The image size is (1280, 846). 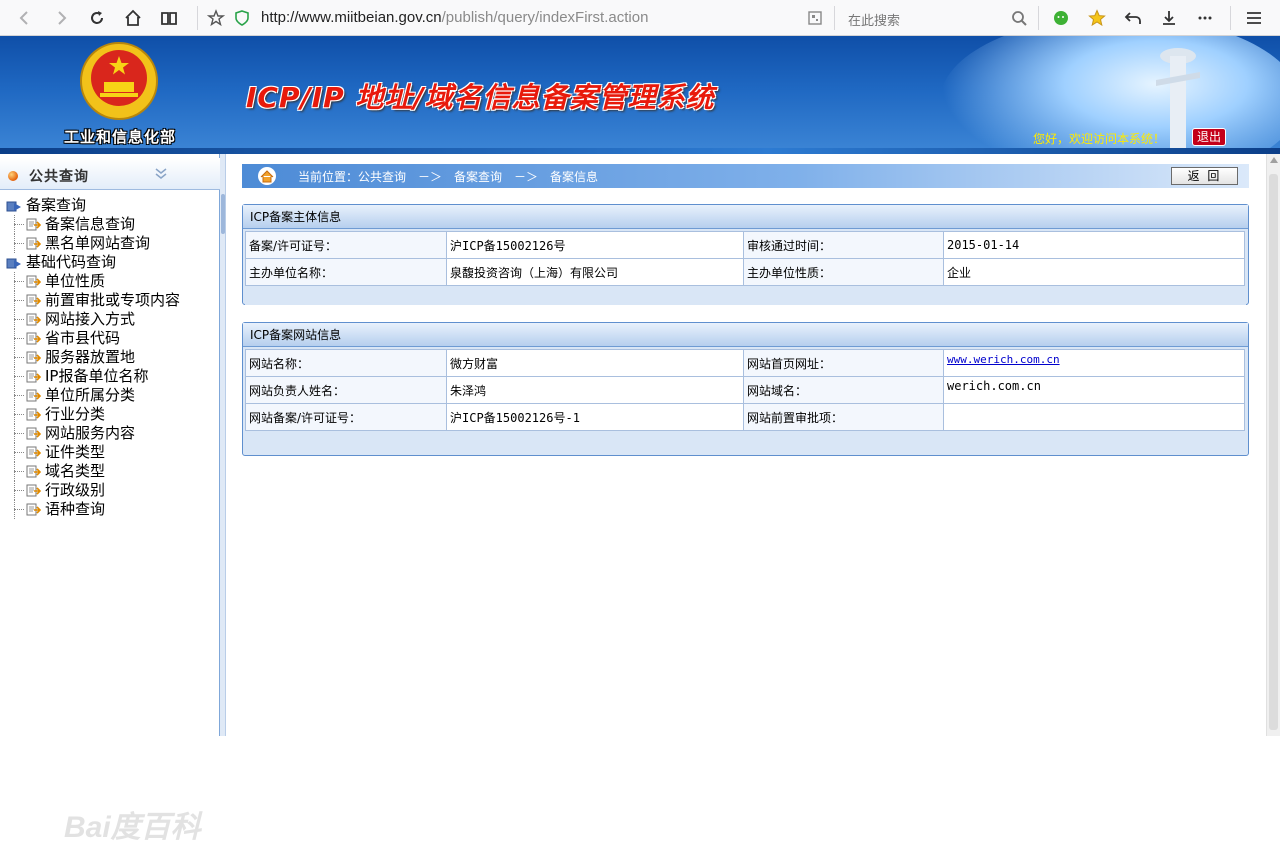 I want to click on tree-leaf: 省市县代码, so click(x=110, y=338).